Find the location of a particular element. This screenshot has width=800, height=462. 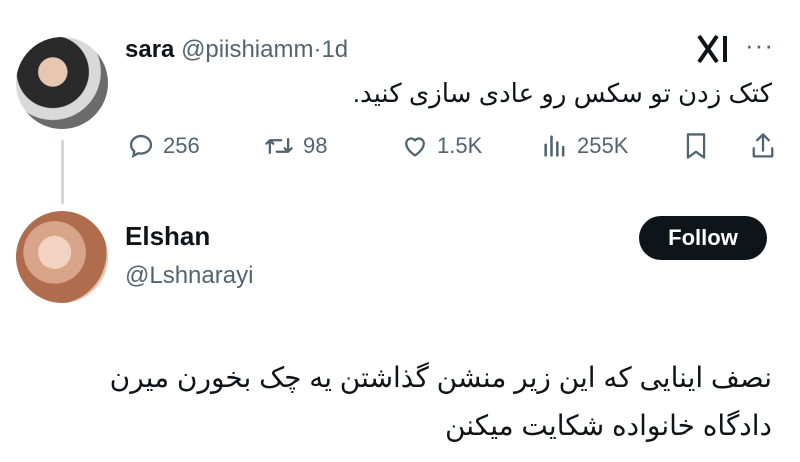

retweet-count: 98 is located at coordinates (315, 145).